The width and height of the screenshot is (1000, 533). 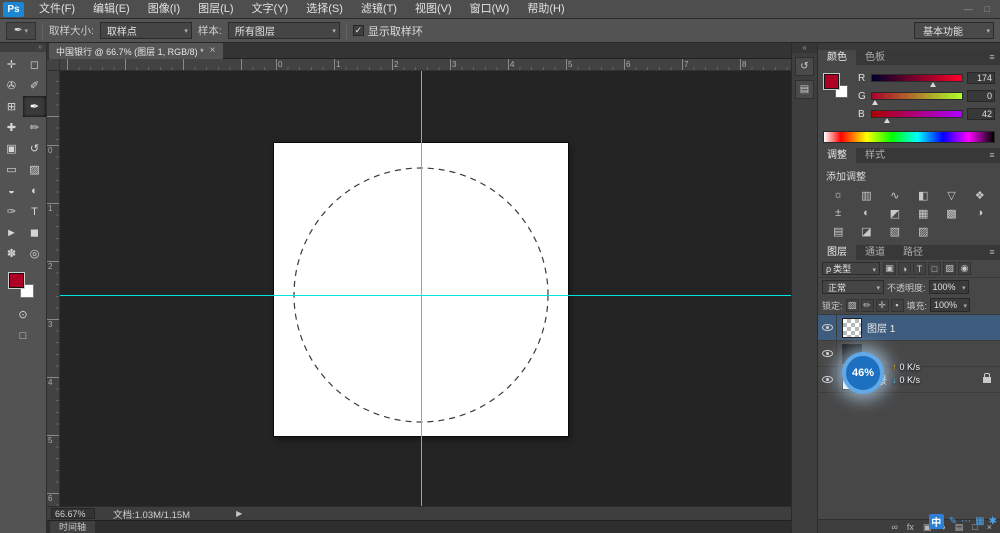 I want to click on hue-saturation-icon: ❖, so click(x=980, y=195).